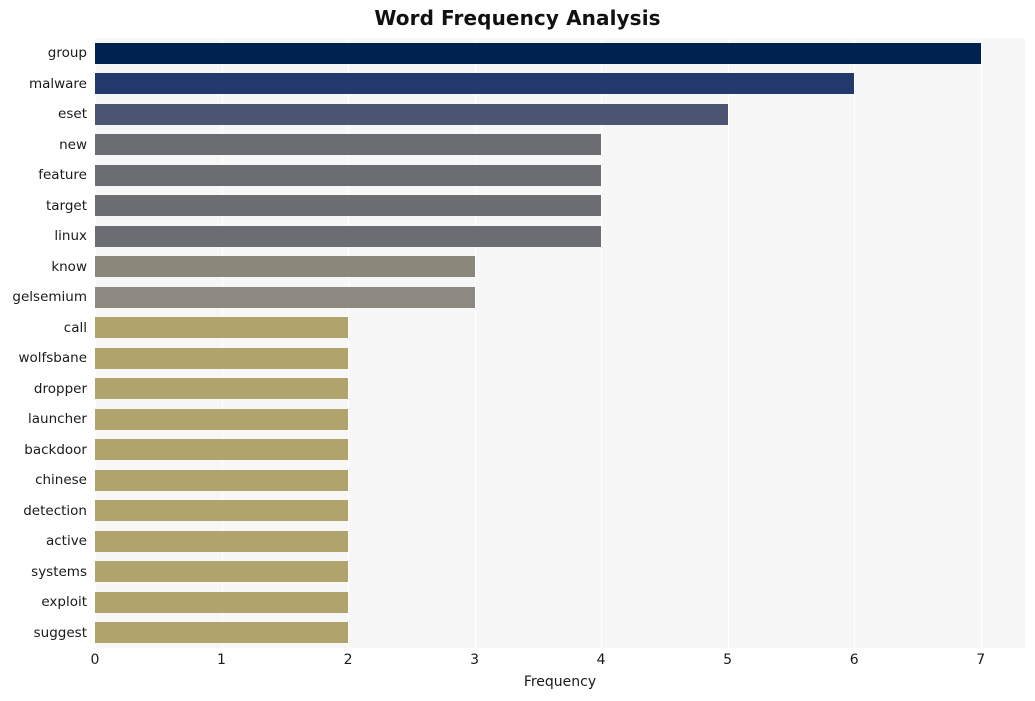 This screenshot has width=1035, height=701. I want to click on y-tick-label-feature: feature, so click(62, 175).